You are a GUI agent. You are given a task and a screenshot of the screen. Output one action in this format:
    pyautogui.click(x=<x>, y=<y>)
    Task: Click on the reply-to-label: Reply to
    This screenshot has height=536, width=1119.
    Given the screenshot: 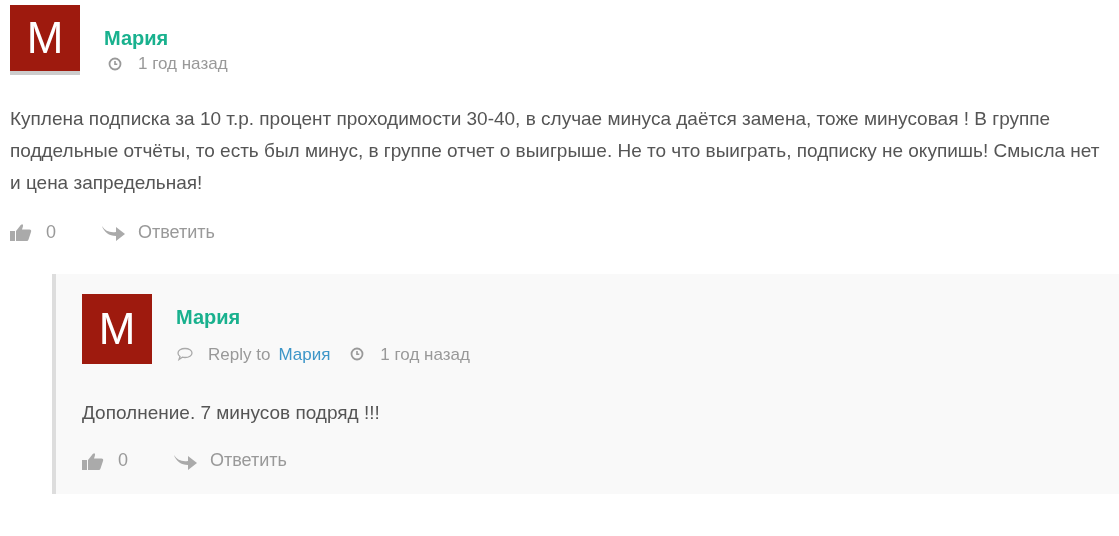 What is the action you would take?
    pyautogui.click(x=239, y=354)
    